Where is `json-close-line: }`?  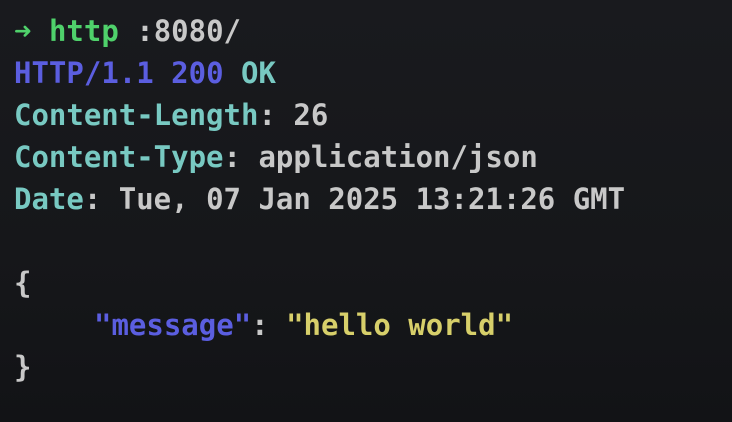
json-close-line: } is located at coordinates (371, 367).